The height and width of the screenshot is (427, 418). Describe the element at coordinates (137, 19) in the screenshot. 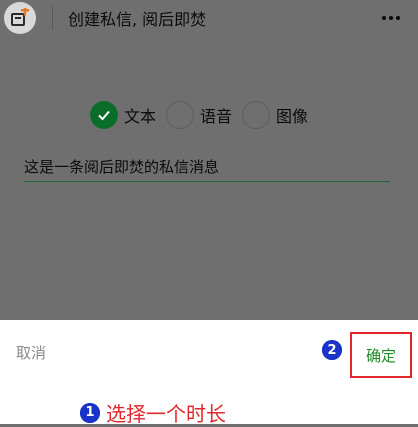

I see `page-title: 创建私信, 阅后即焚` at that location.